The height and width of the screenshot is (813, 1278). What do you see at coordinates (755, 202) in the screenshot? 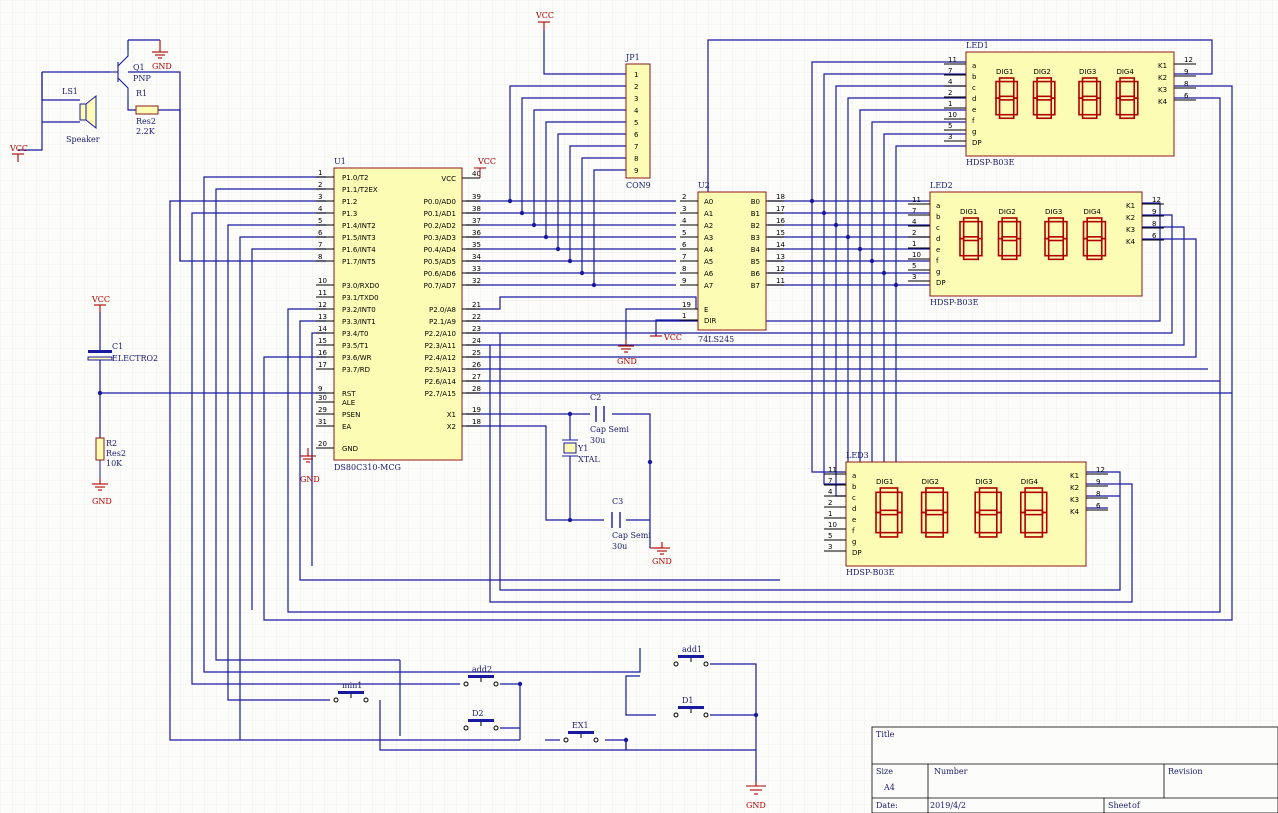
I see `u2-pin-name: B0` at bounding box center [755, 202].